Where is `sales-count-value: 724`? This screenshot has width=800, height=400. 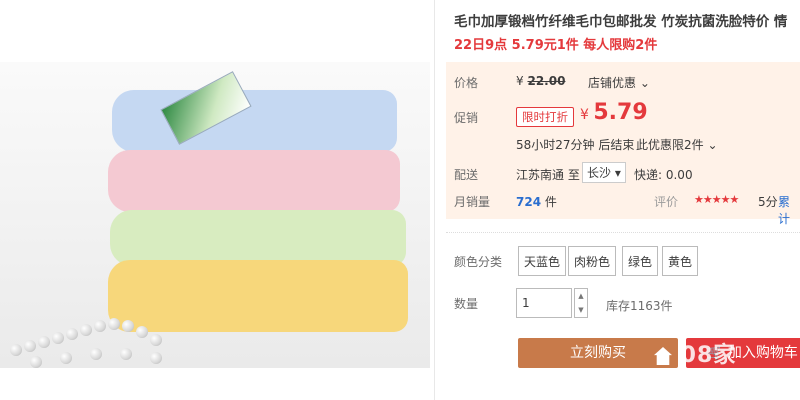
sales-count-value: 724 is located at coordinates (529, 202).